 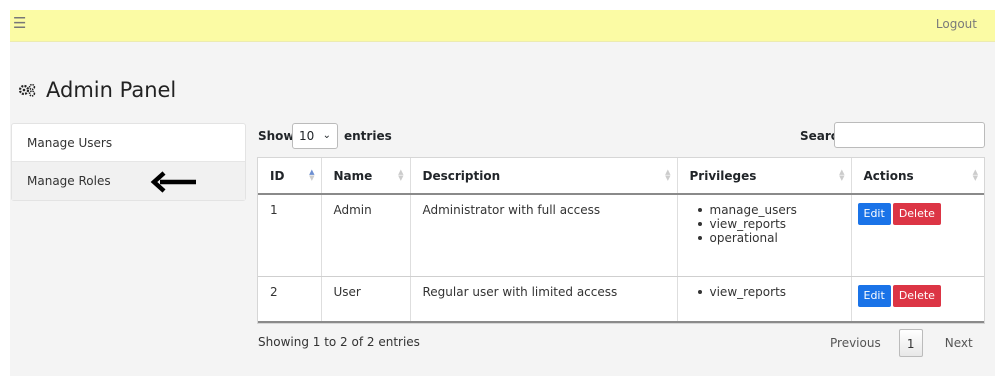 I want to click on privileges-list: view_reports, so click(x=770, y=292).